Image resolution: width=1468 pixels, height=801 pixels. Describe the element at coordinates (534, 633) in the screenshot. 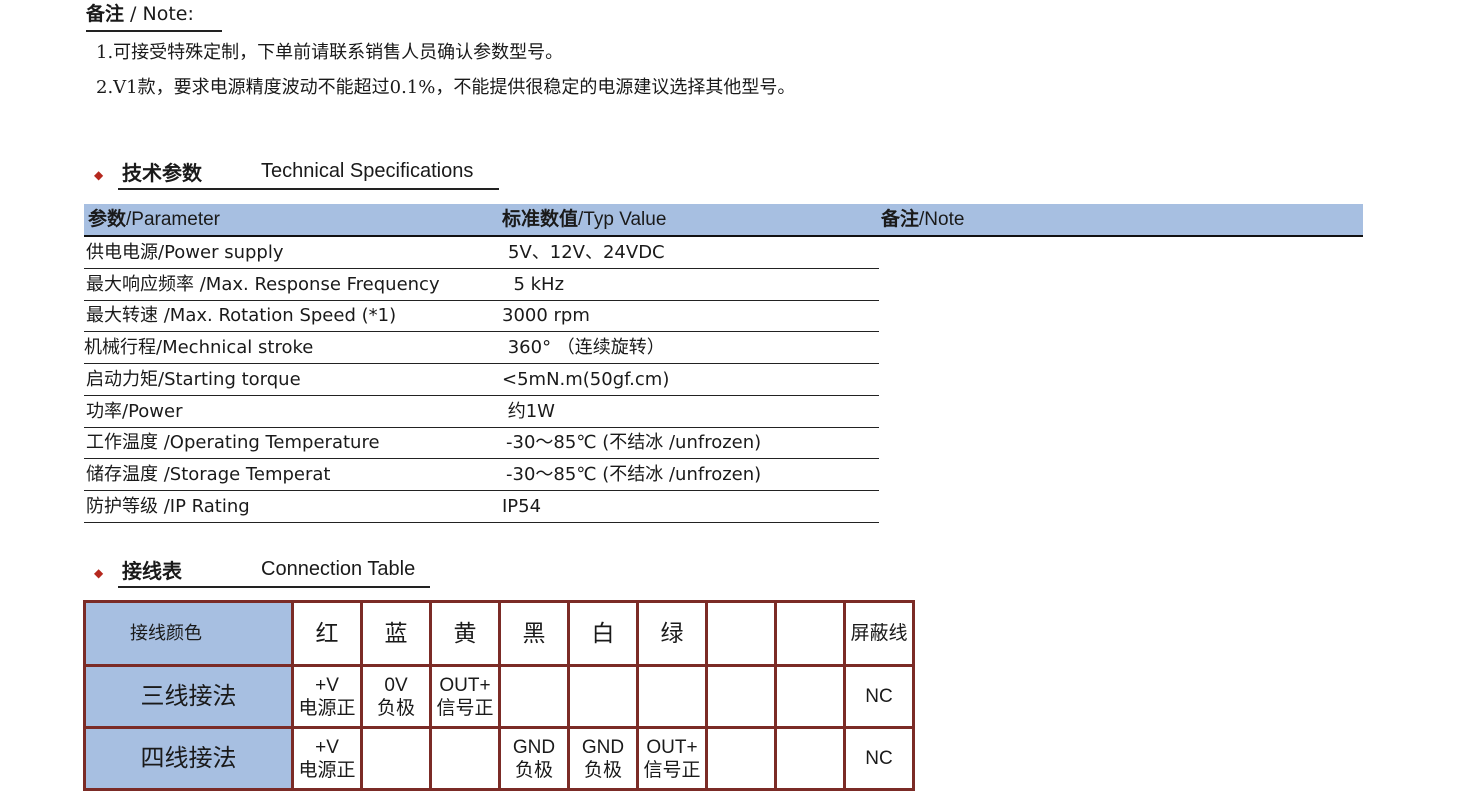

I see `color-cell: 黑` at that location.